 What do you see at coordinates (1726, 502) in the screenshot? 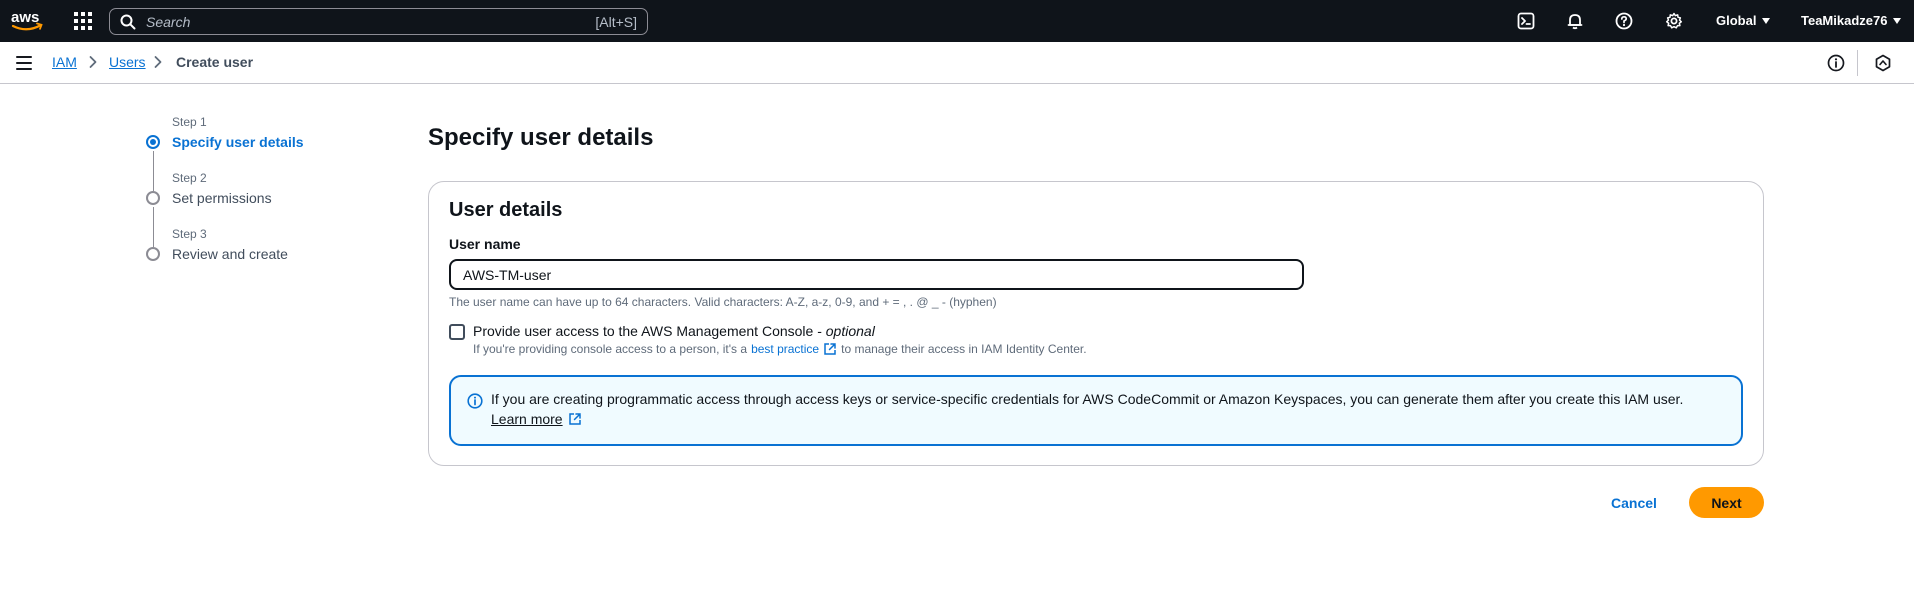
I see `next-button: Next` at bounding box center [1726, 502].